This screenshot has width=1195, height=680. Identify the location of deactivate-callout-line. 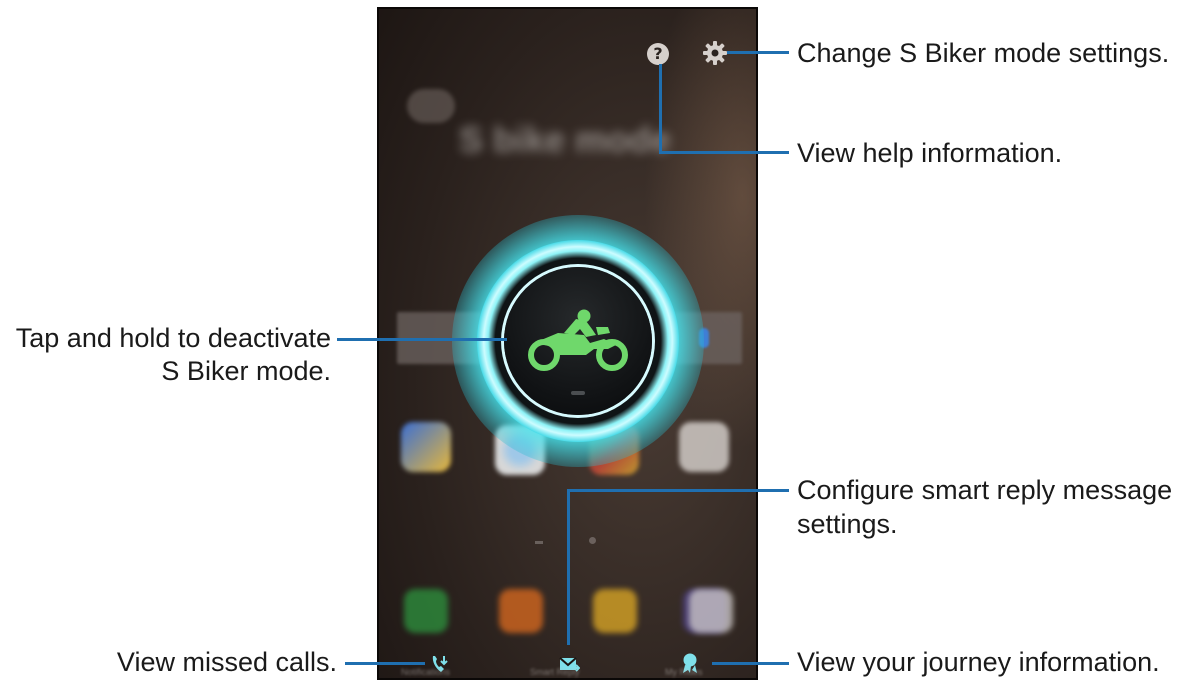
(422, 339).